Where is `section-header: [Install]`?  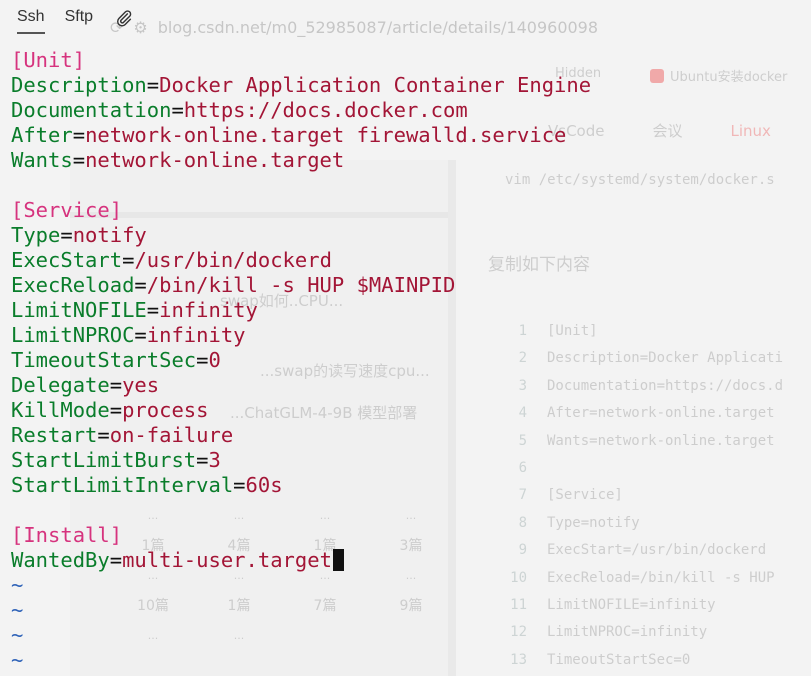 section-header: [Install] is located at coordinates (67, 535).